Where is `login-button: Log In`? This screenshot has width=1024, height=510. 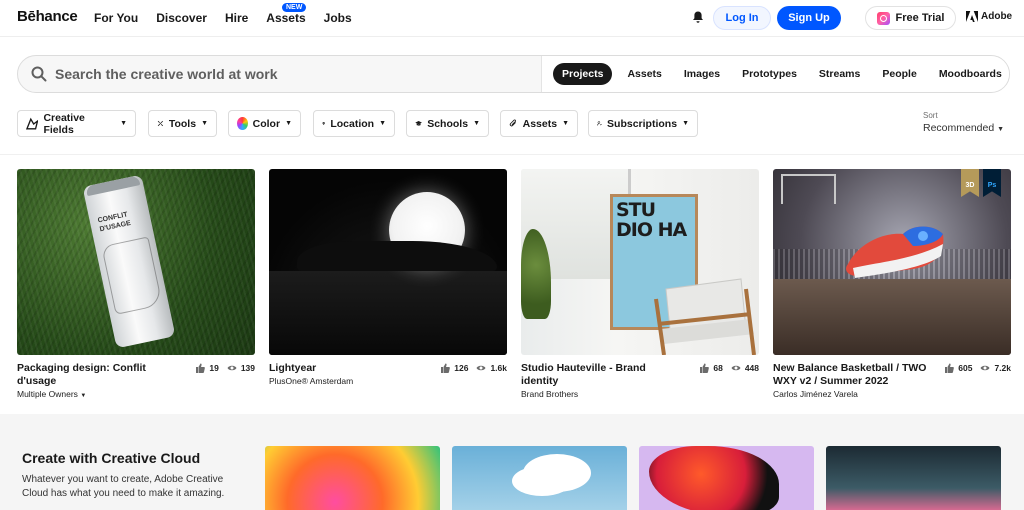
login-button: Log In is located at coordinates (742, 18).